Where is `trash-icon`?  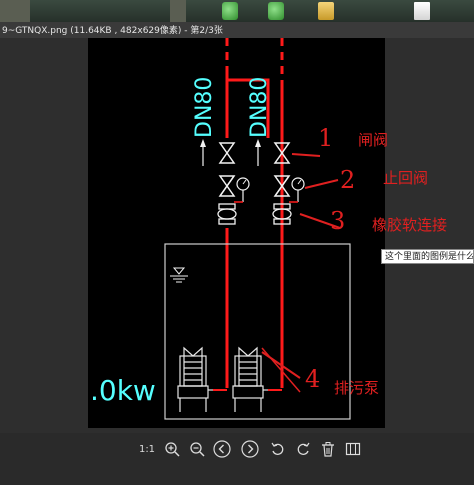
trash-icon is located at coordinates (328, 449).